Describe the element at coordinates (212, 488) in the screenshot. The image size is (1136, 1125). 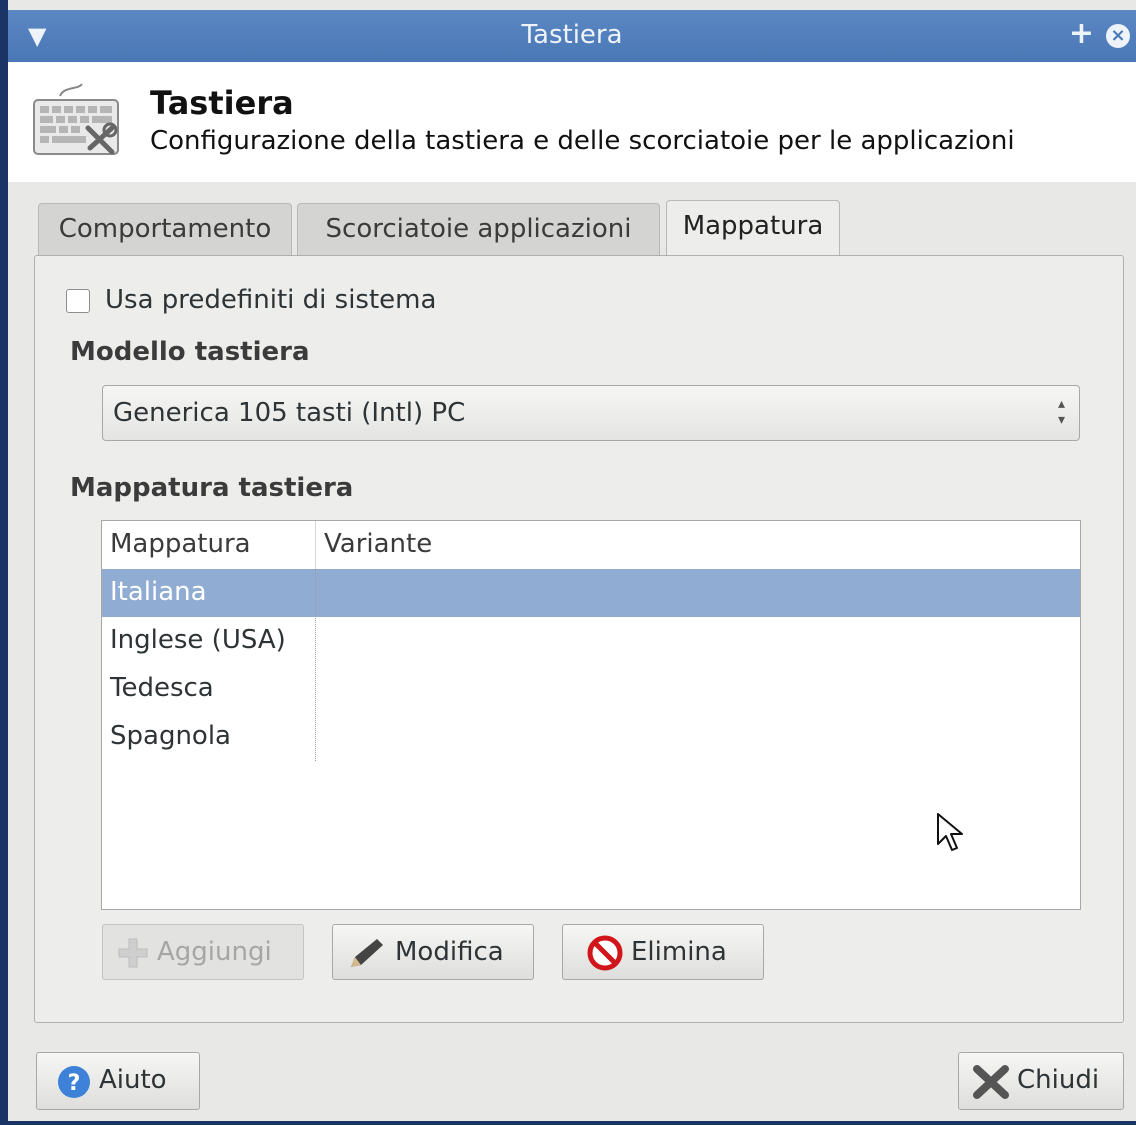
I see `keyboard-layout-heading: Mappatura tastiera` at that location.